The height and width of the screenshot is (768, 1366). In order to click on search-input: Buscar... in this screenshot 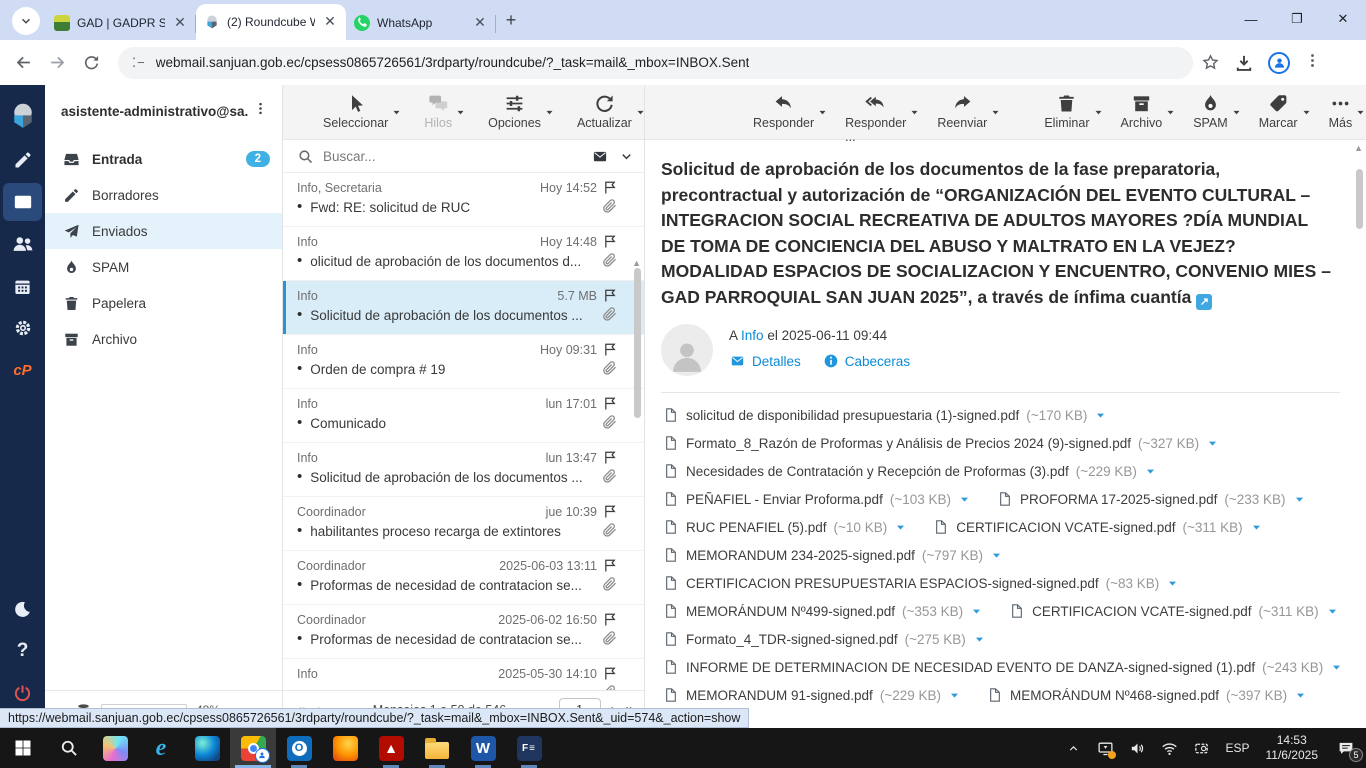, I will do `click(452, 156)`.